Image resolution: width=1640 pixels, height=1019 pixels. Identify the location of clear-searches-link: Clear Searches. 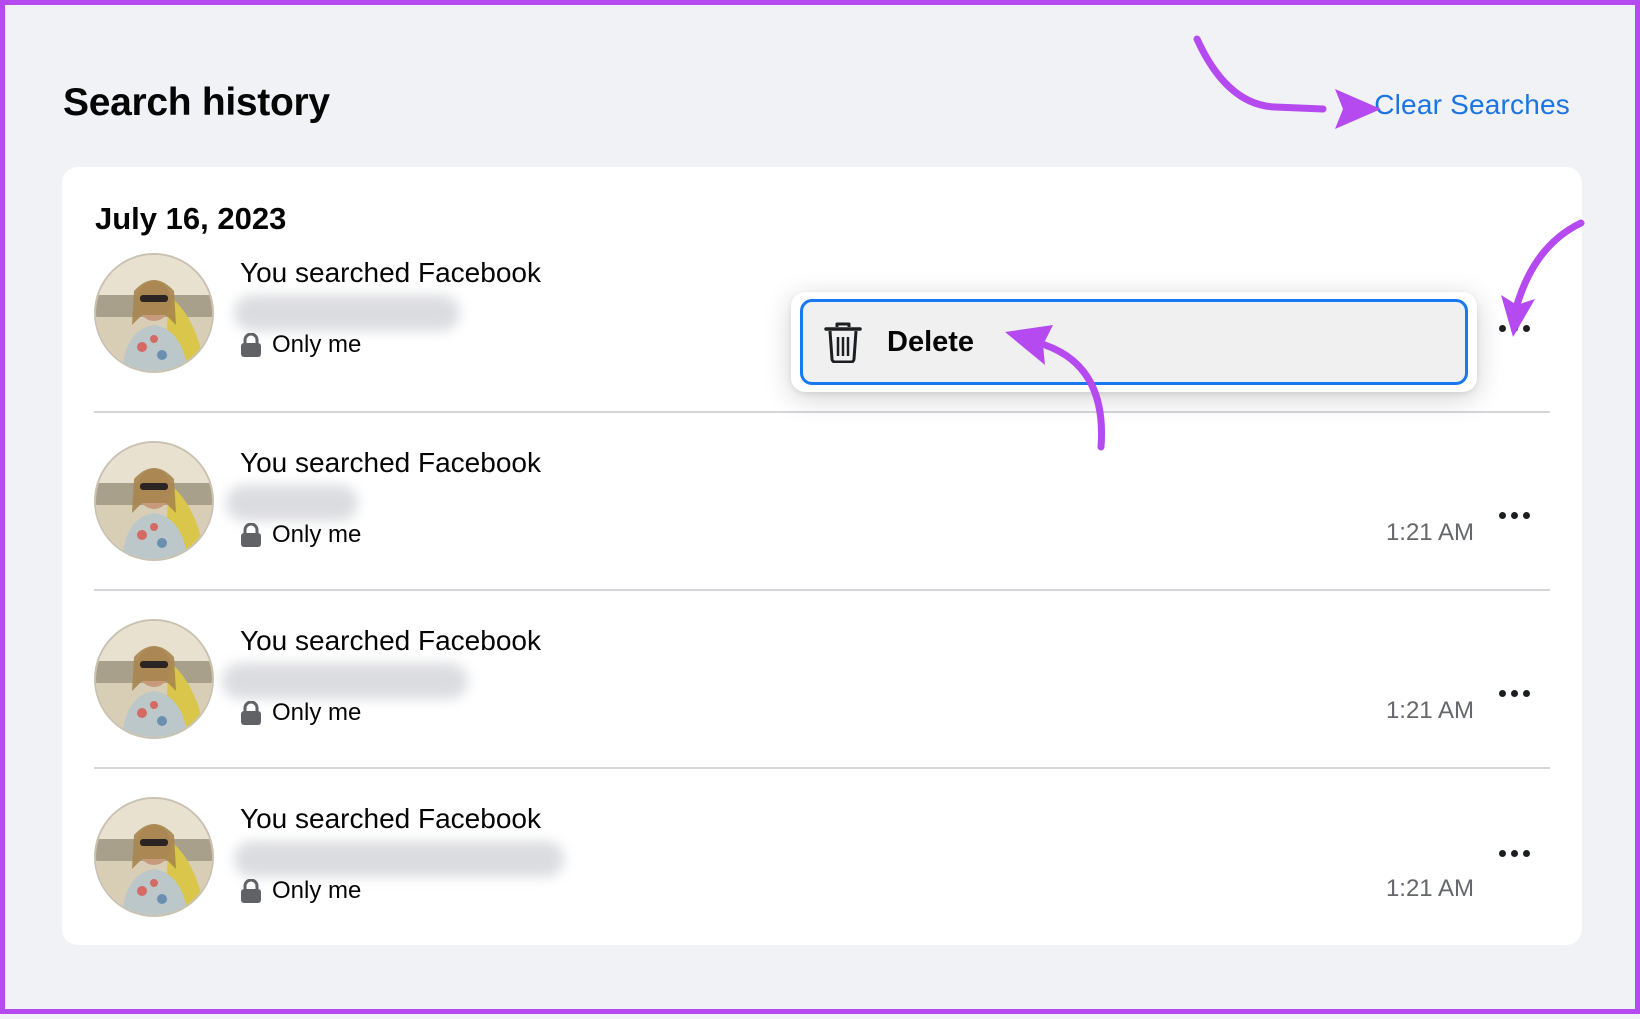
(1472, 105).